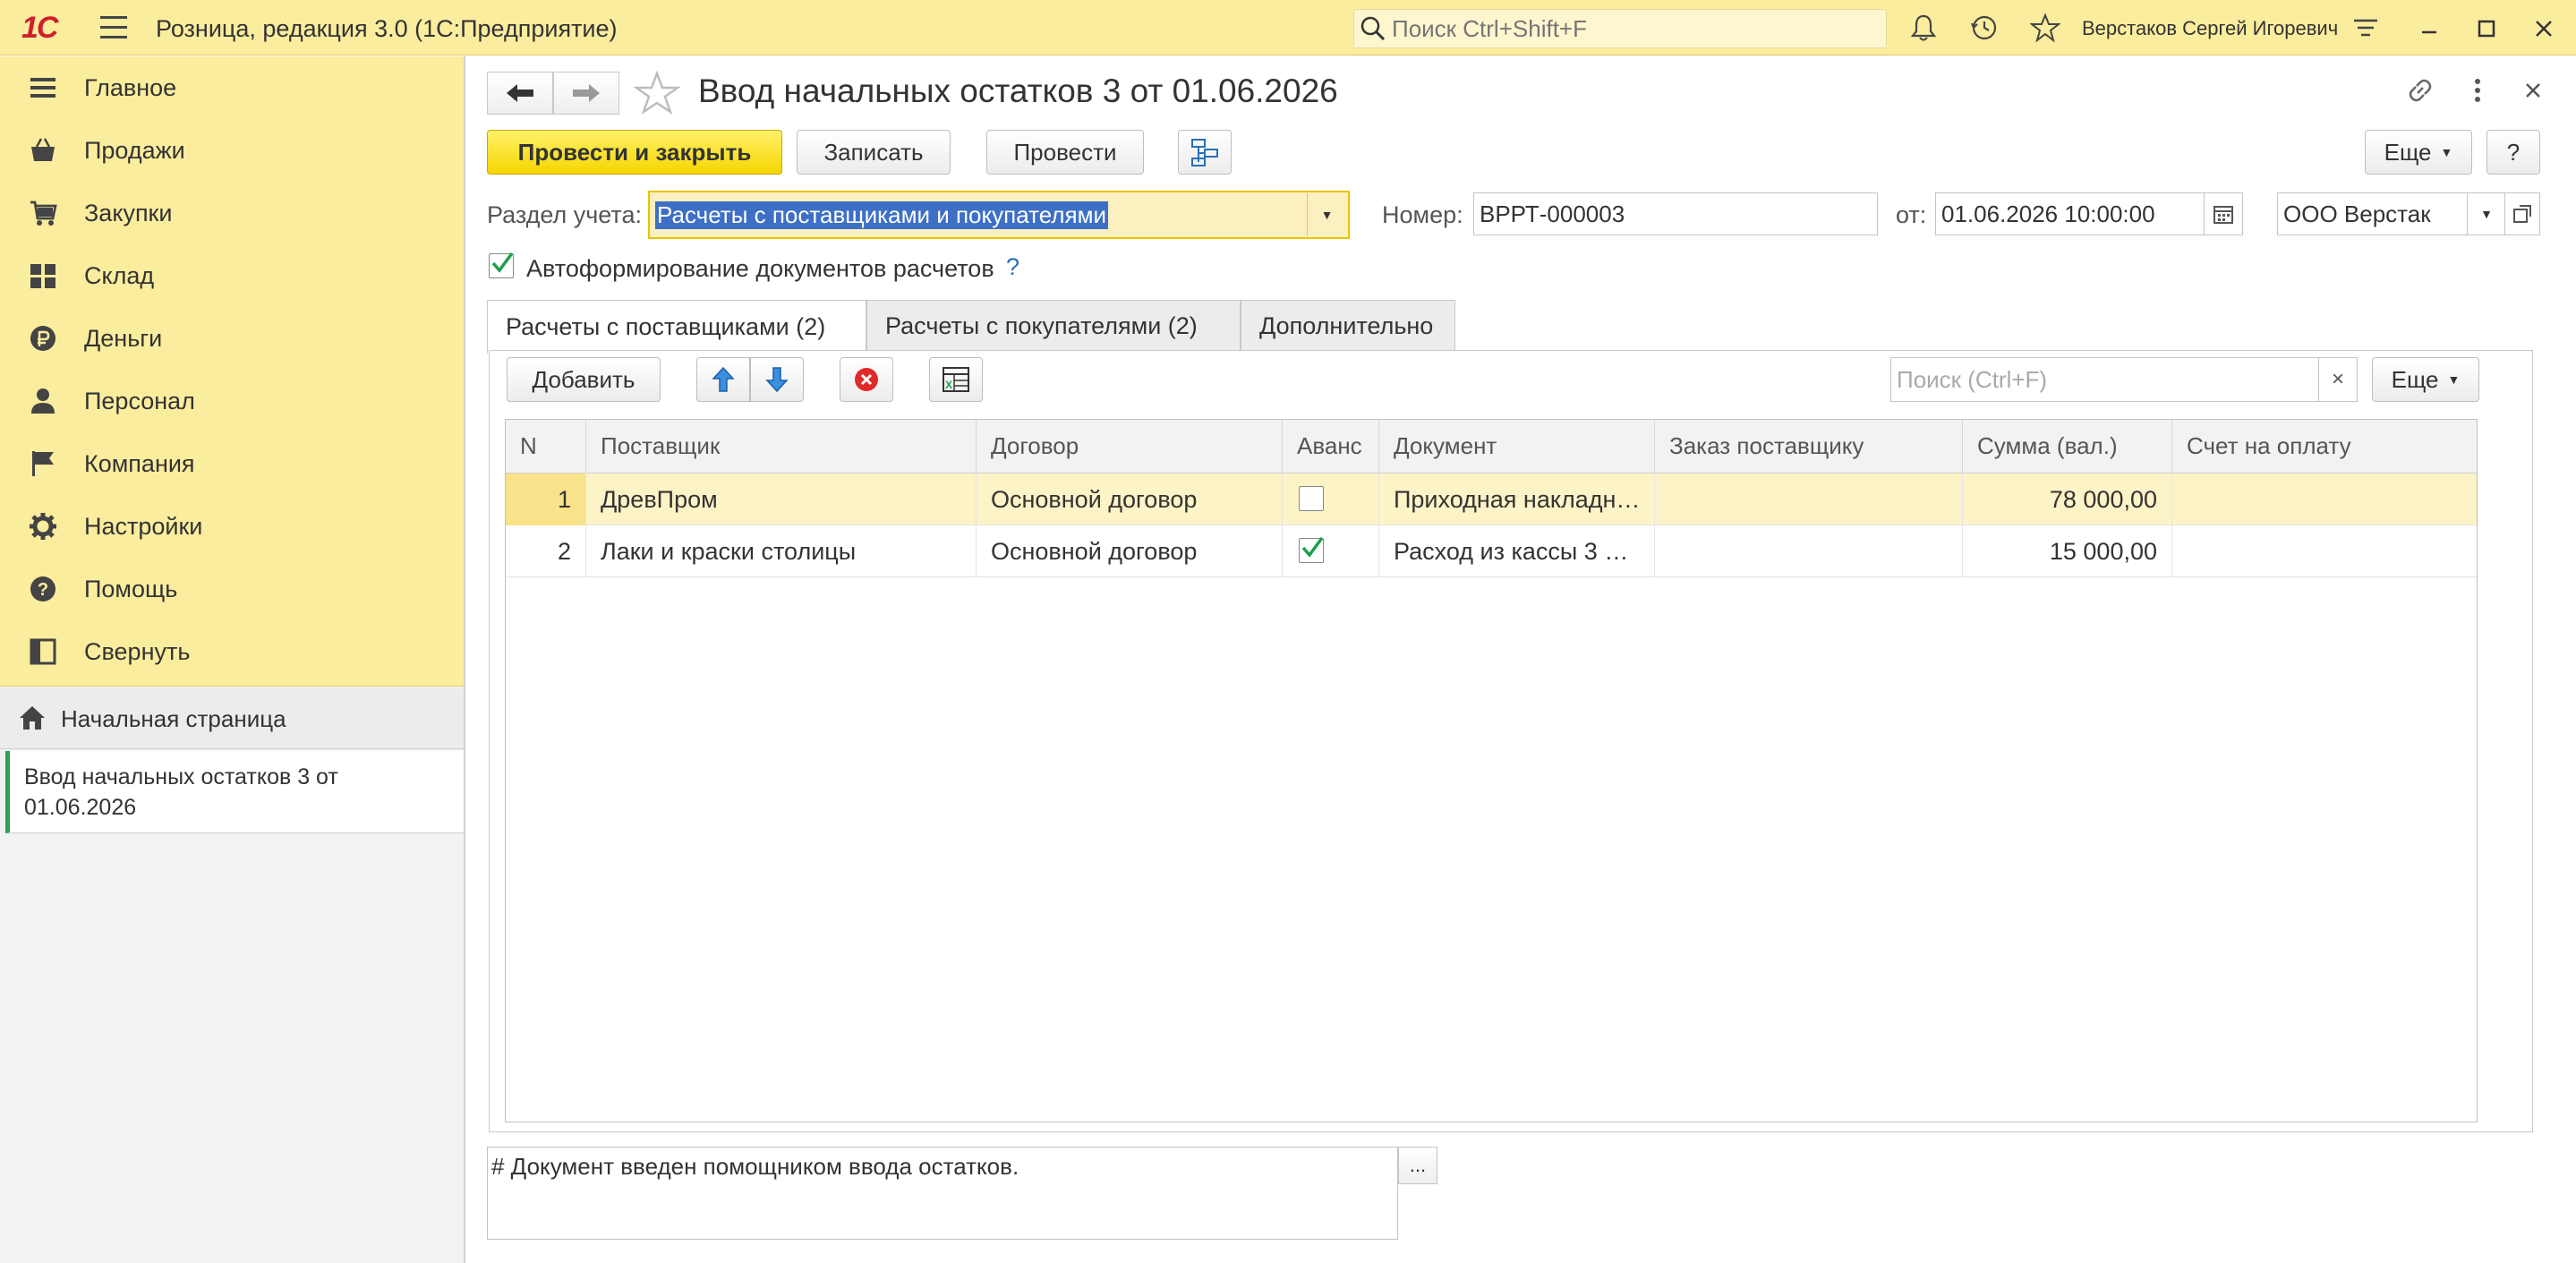  Describe the element at coordinates (956, 380) in the screenshot. I see `excel-export-button: X` at that location.